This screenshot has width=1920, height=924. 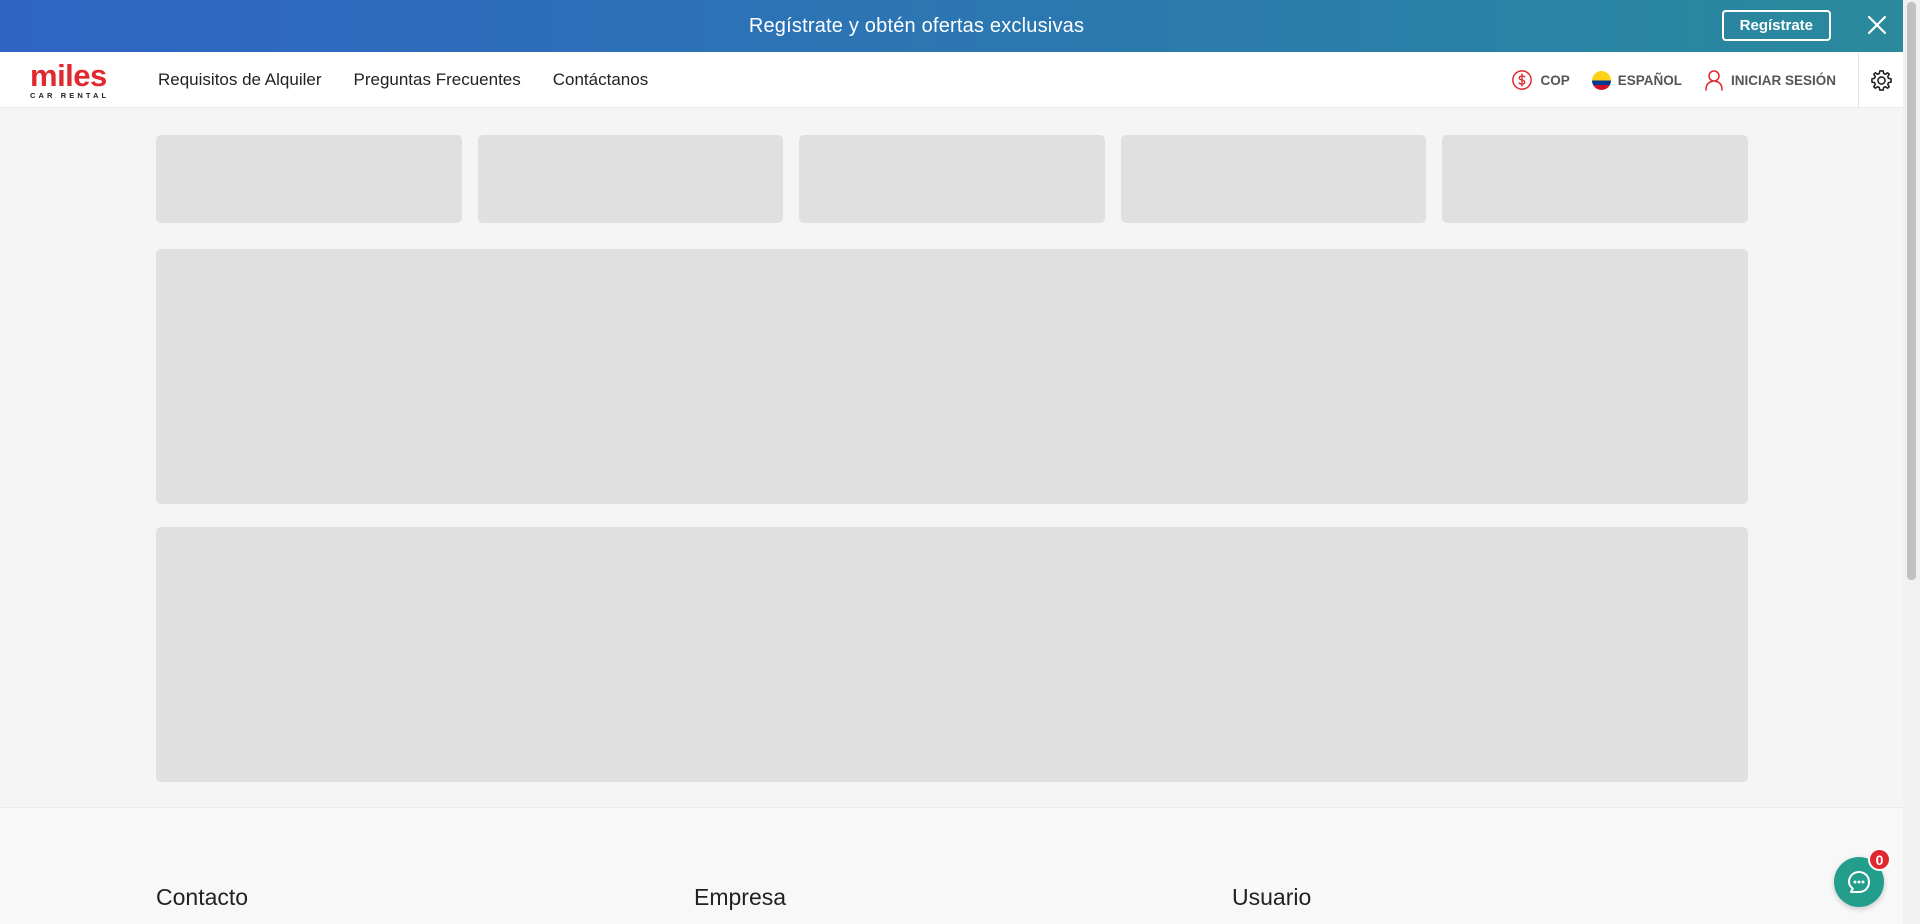 I want to click on chat-support-icon, so click(x=1859, y=882).